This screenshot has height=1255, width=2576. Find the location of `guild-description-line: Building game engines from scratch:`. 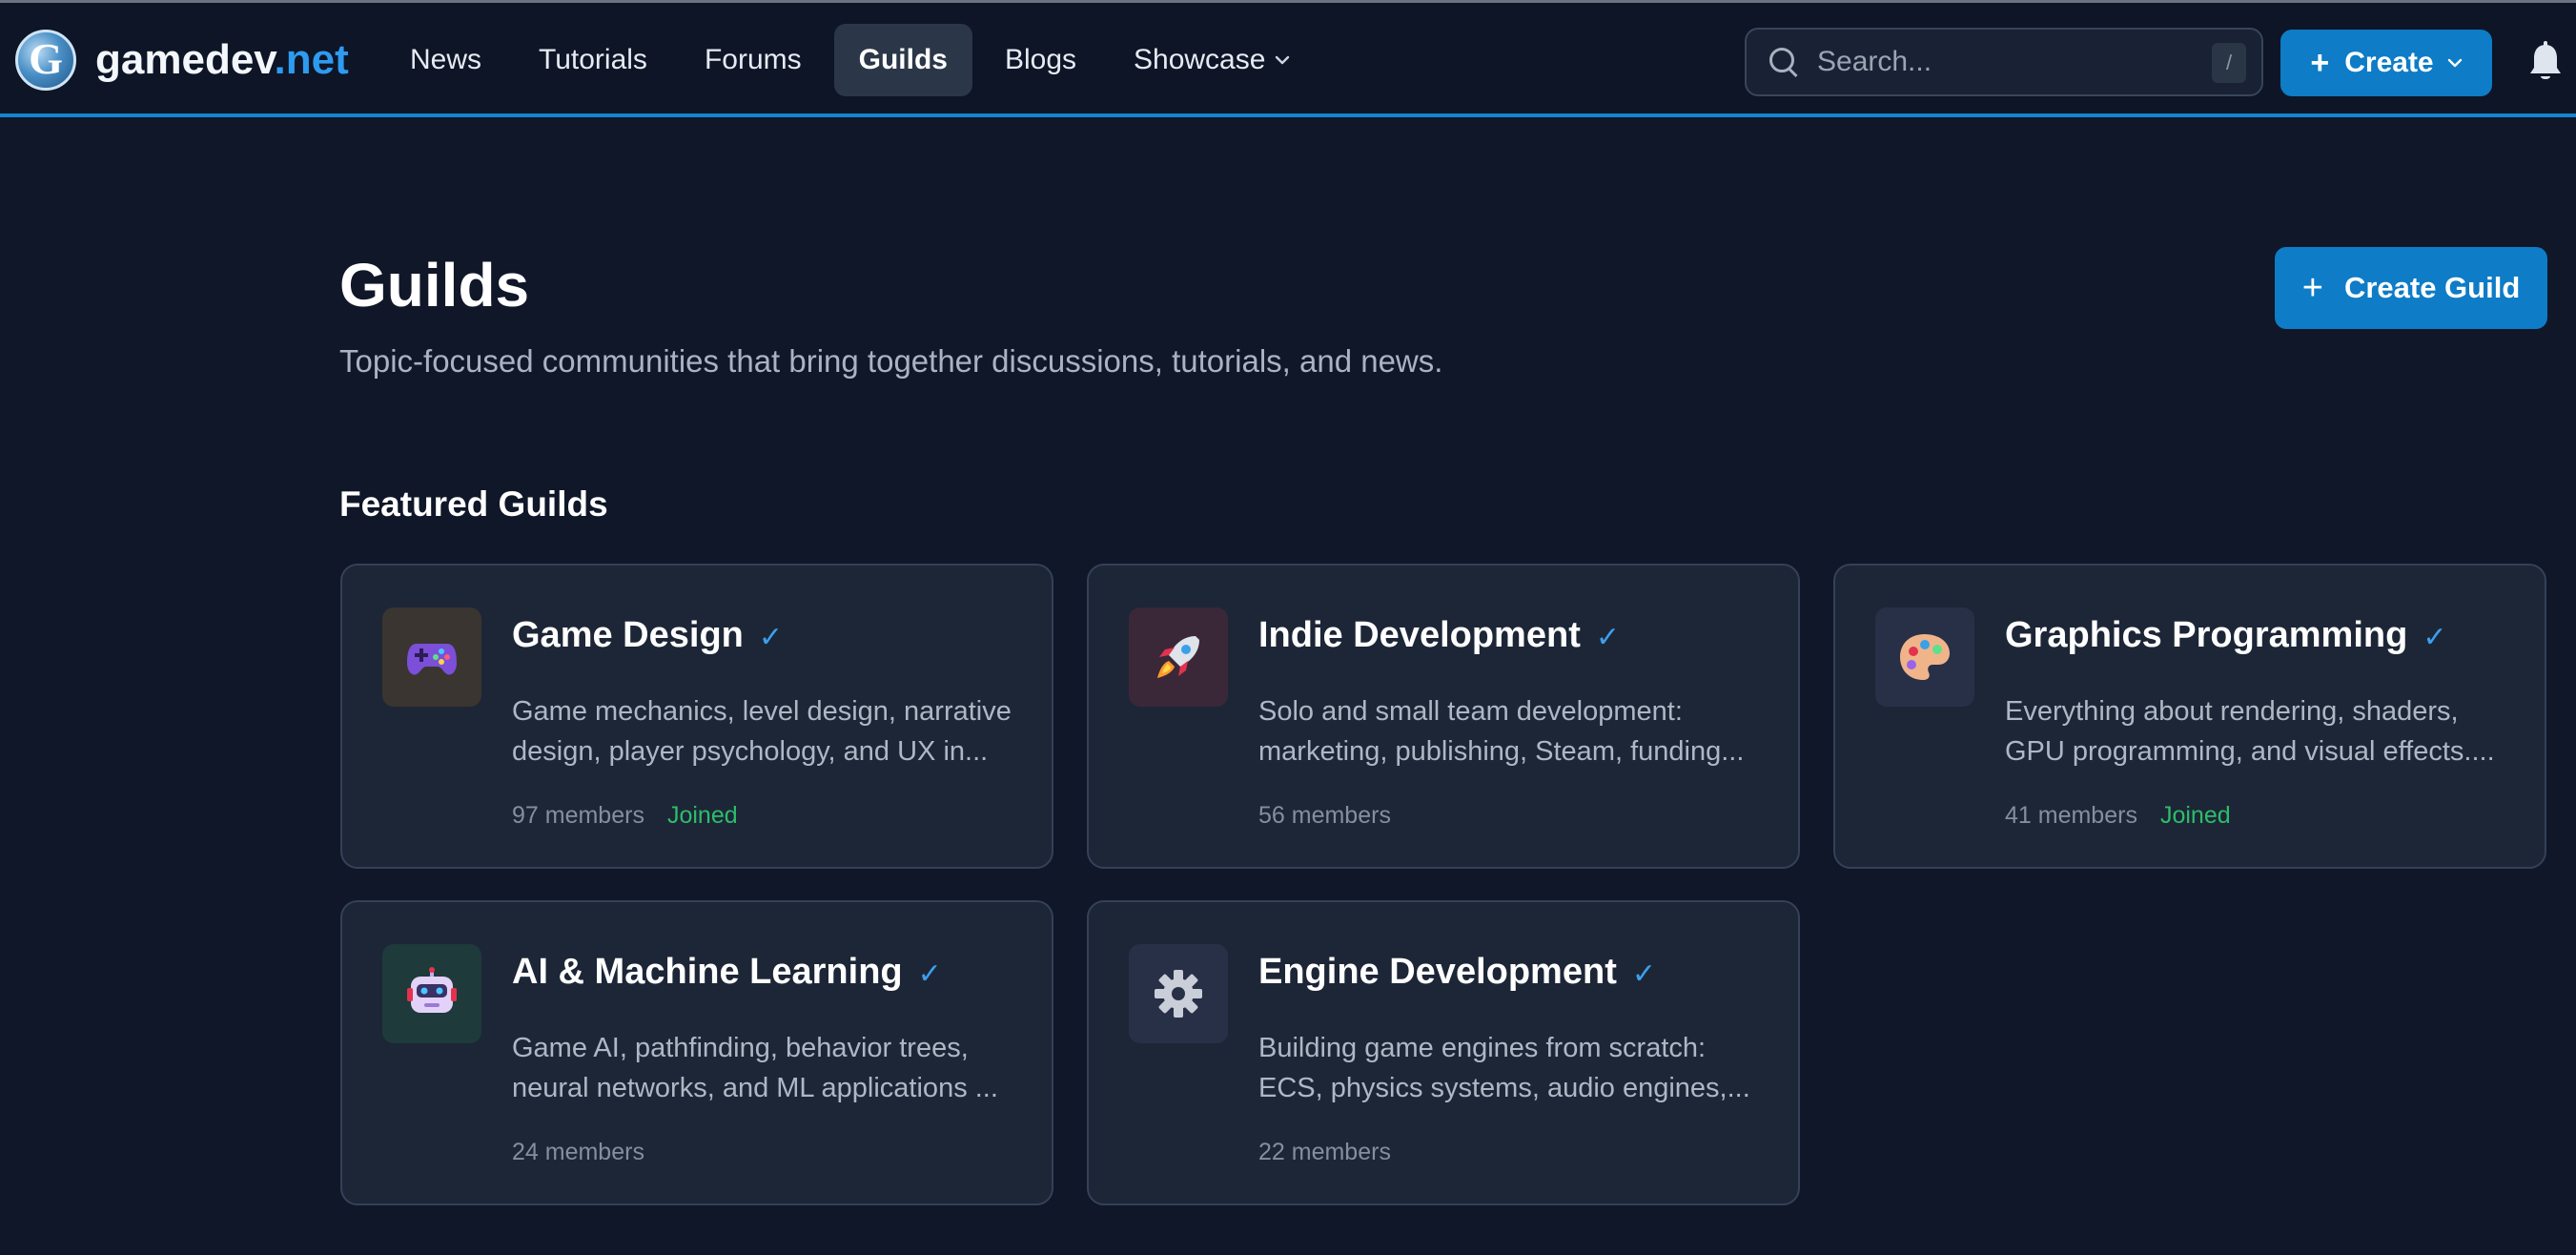

guild-description-line: Building game engines from scratch: is located at coordinates (1483, 1048).